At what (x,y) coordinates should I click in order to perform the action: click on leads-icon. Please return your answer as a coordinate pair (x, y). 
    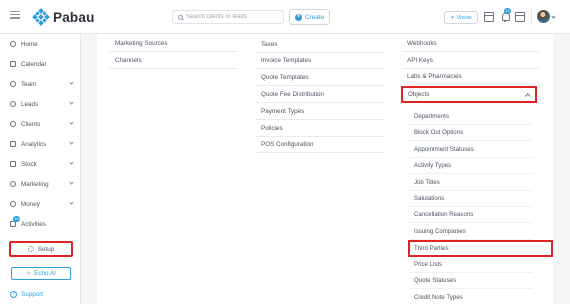
    Looking at the image, I should click on (13, 104).